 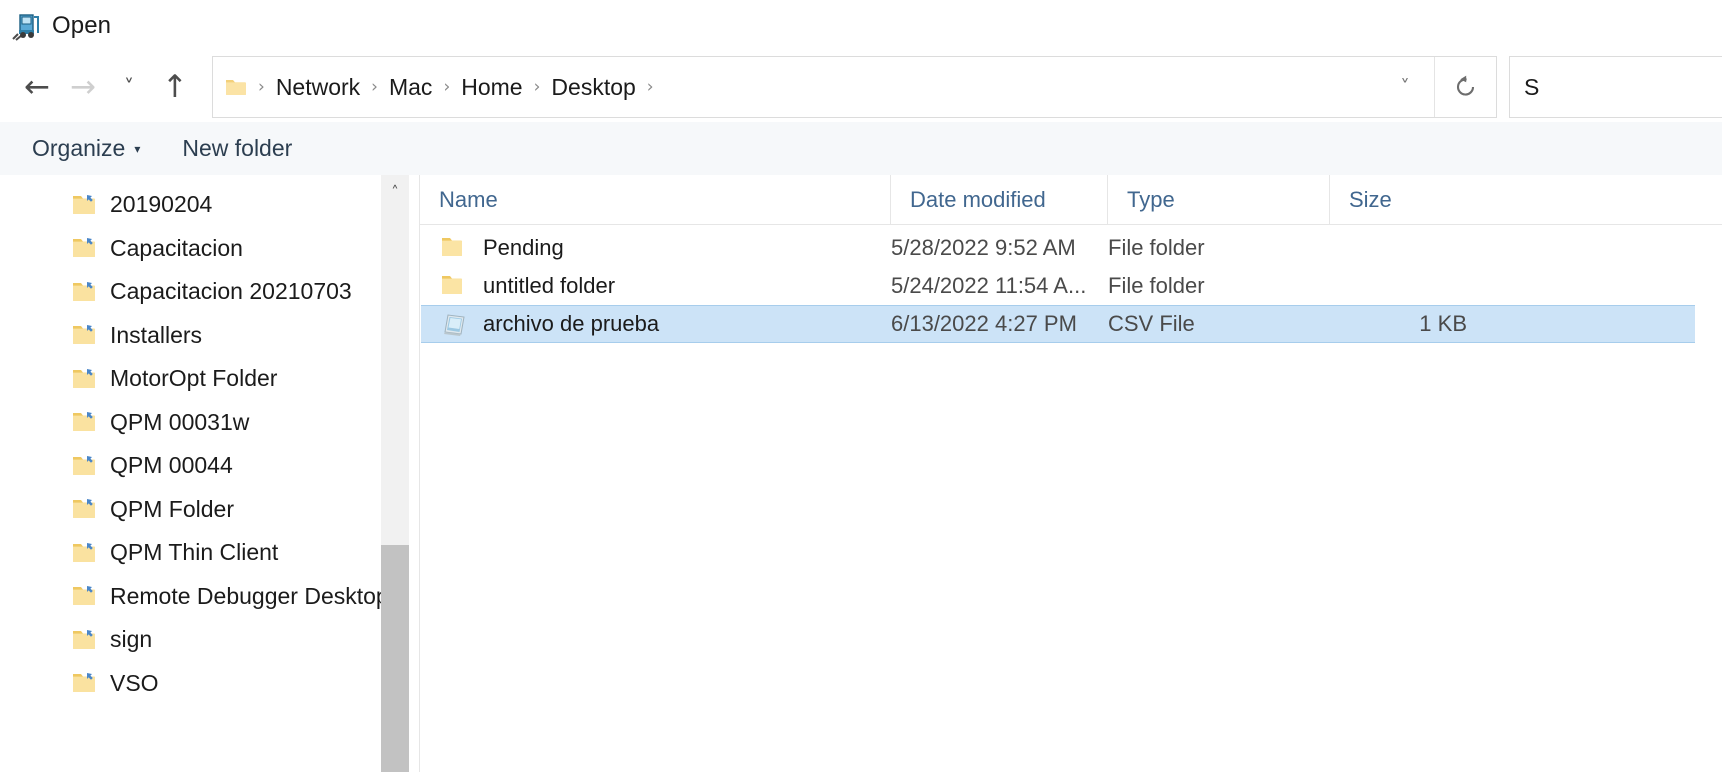 I want to click on new-folder-label: New folder, so click(x=237, y=148).